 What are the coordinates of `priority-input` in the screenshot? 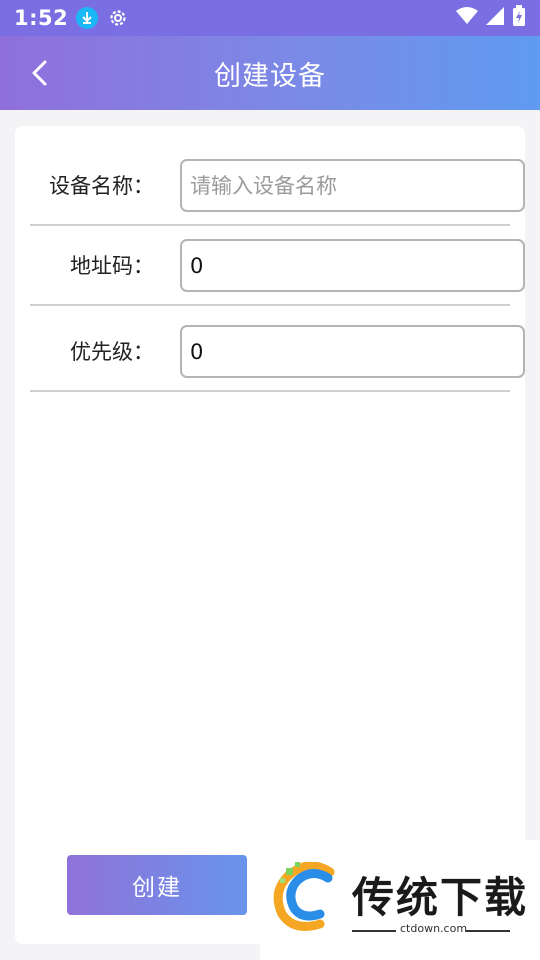 It's located at (352, 351).